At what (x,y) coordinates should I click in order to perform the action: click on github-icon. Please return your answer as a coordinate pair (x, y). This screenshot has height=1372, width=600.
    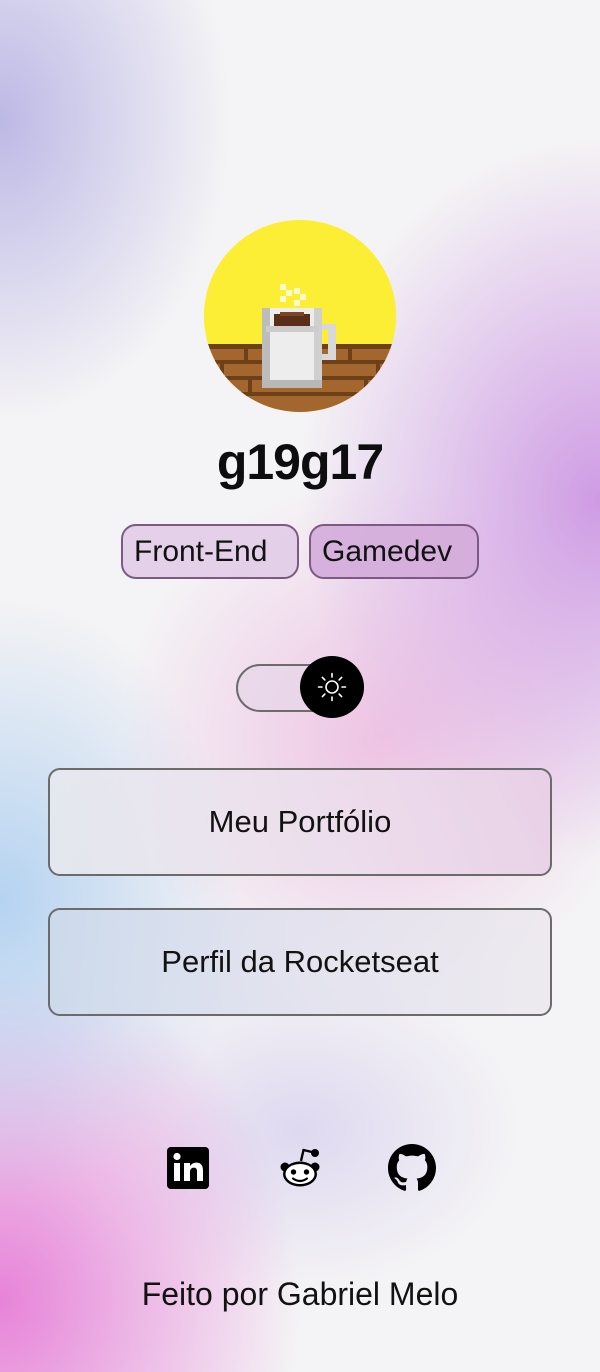
    Looking at the image, I should click on (412, 1167).